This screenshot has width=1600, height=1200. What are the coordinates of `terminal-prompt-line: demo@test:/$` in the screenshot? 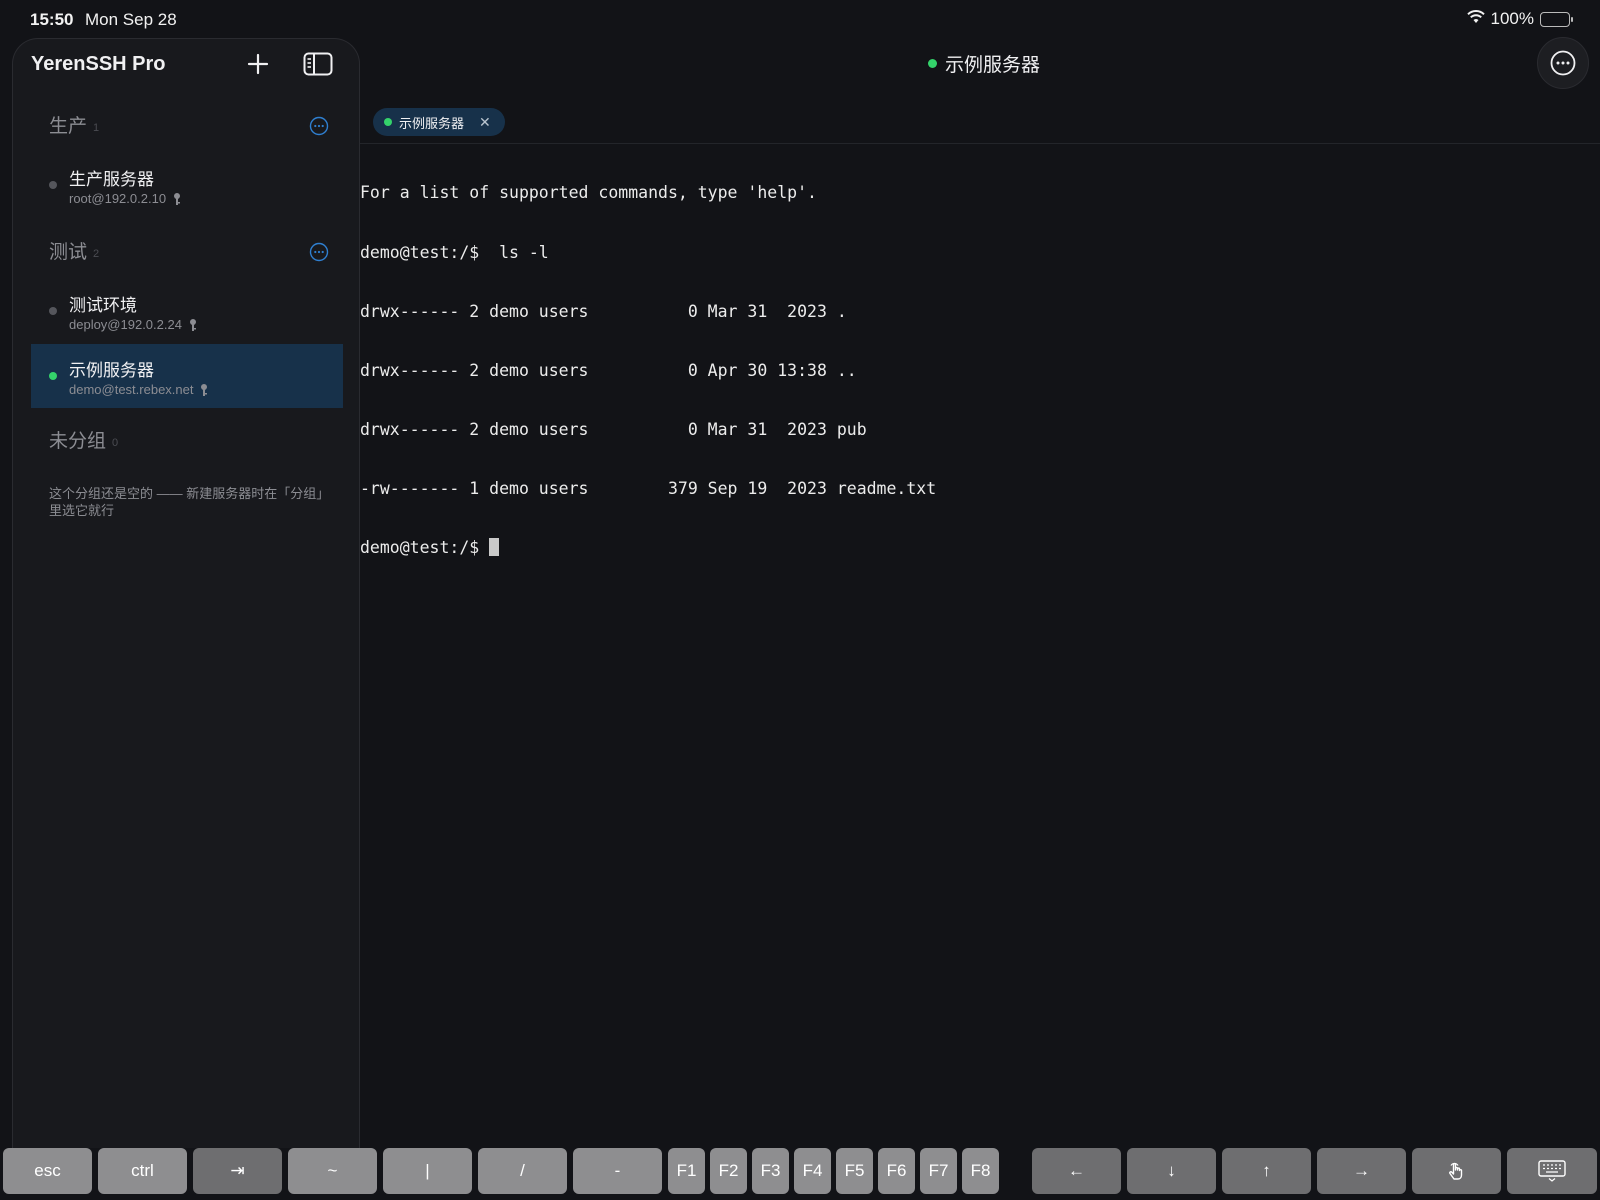 It's located at (980, 547).